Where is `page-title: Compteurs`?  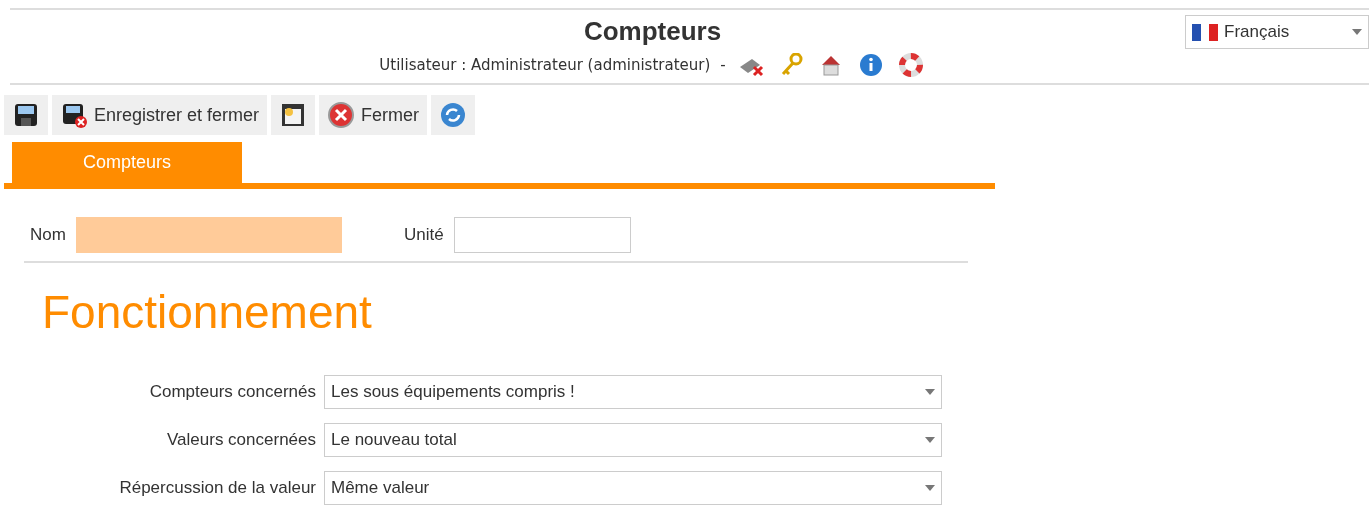
page-title: Compteurs is located at coordinates (652, 31).